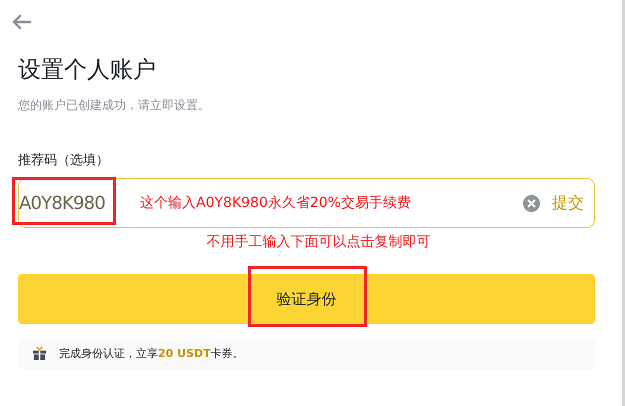 The width and height of the screenshot is (625, 406). Describe the element at coordinates (319, 242) in the screenshot. I see `annotation-text: 不用手工输入下面可以点击复制即可` at that location.